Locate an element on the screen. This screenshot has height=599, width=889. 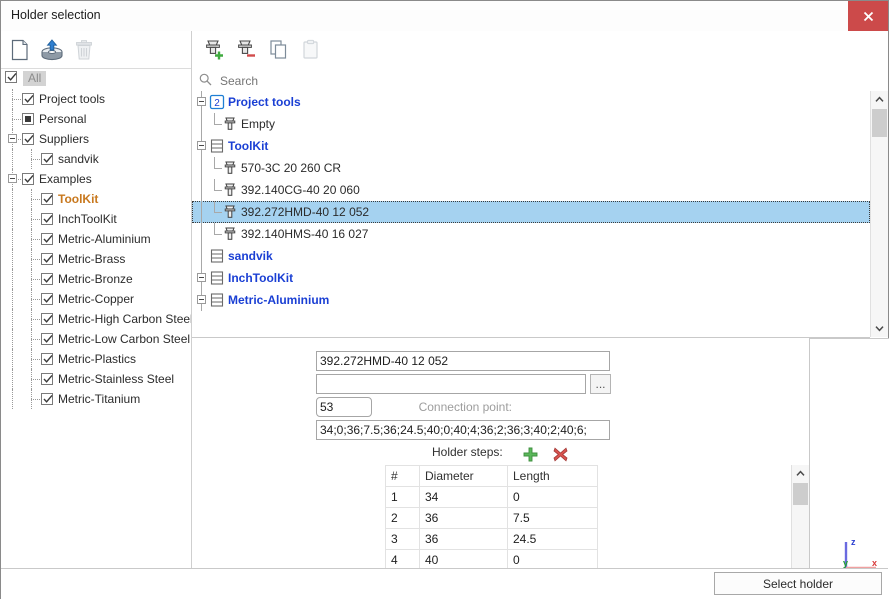
connection-point-input is located at coordinates (344, 407).